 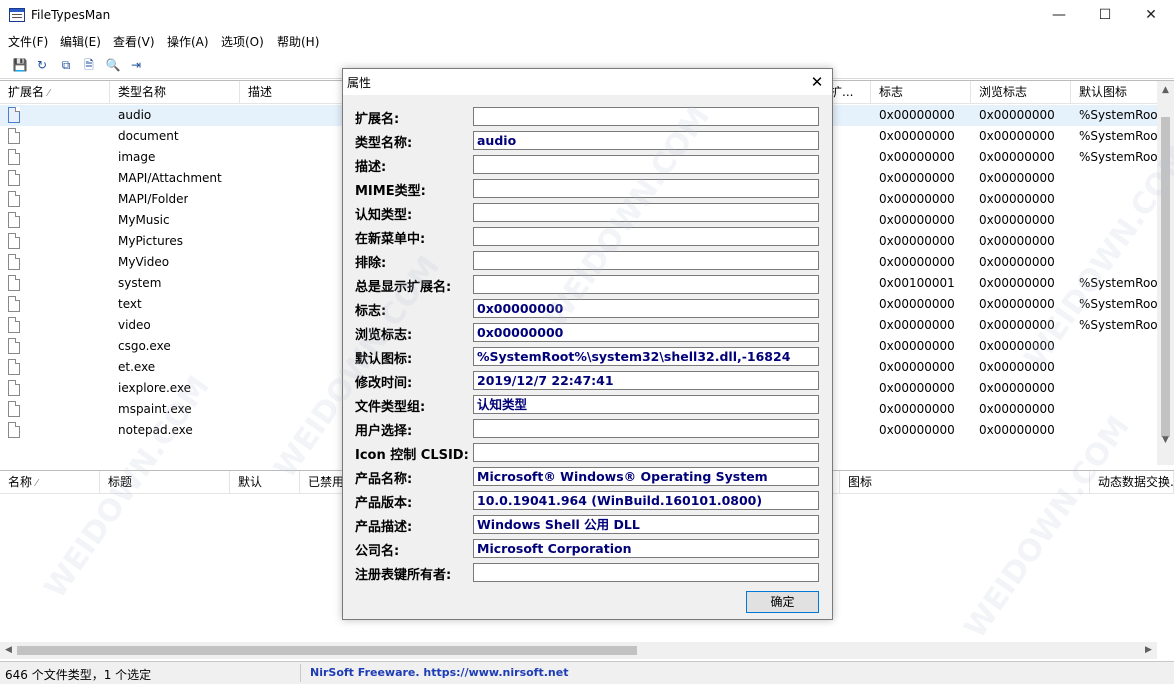 What do you see at coordinates (646, 140) in the screenshot?
I see `field-value: audio` at bounding box center [646, 140].